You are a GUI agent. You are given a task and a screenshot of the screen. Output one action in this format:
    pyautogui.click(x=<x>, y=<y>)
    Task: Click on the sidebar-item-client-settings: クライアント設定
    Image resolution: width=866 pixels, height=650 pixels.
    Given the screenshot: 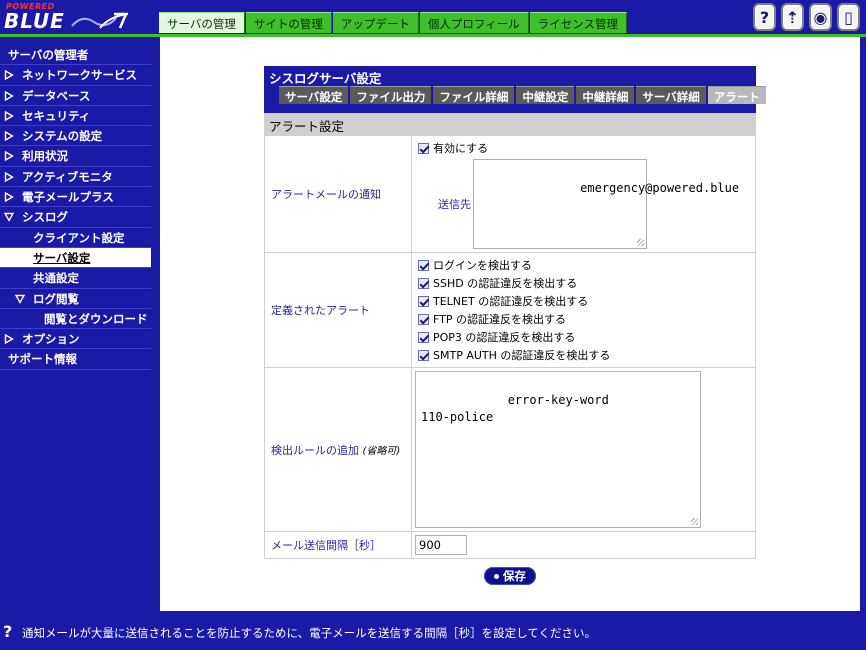 What is the action you would take?
    pyautogui.click(x=75, y=238)
    